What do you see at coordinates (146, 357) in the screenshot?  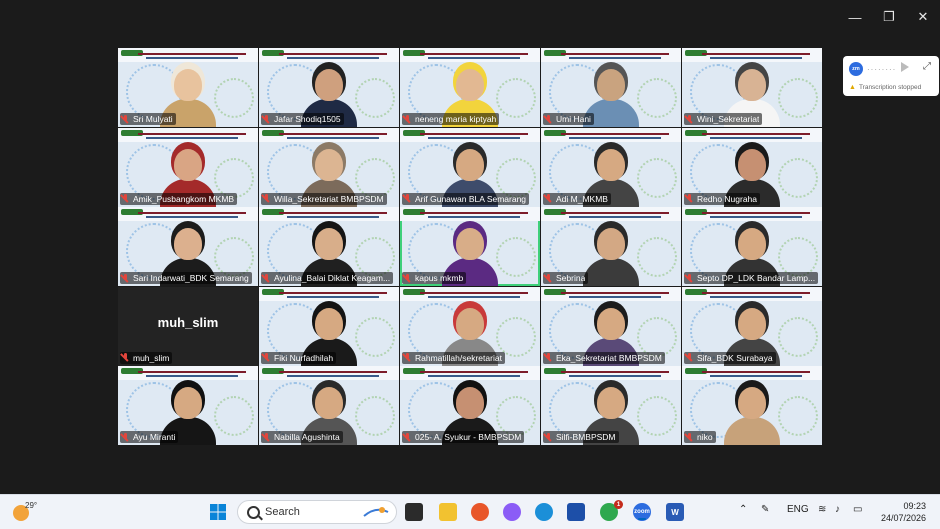 I see `participant-name-bar: muh_slim` at bounding box center [146, 357].